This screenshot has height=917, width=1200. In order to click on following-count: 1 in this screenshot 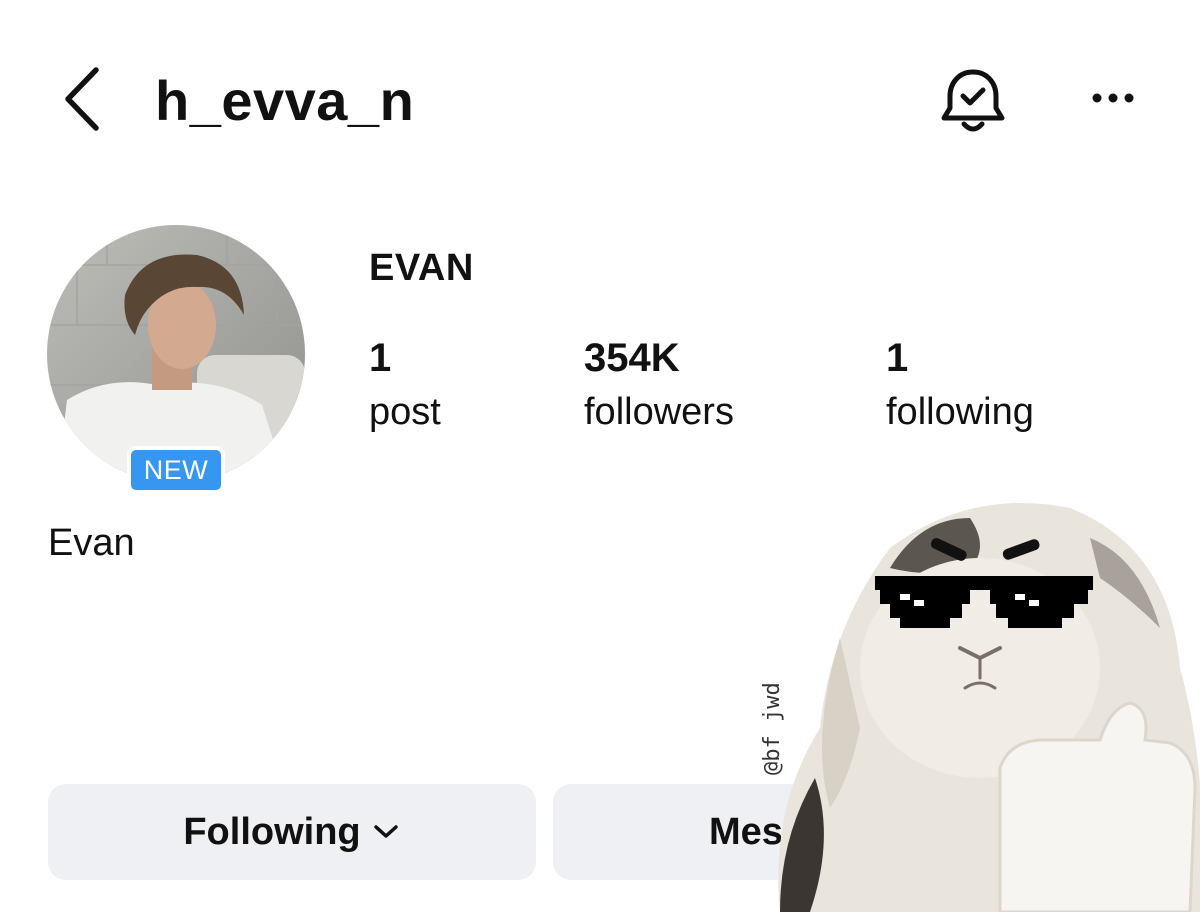, I will do `click(897, 358)`.